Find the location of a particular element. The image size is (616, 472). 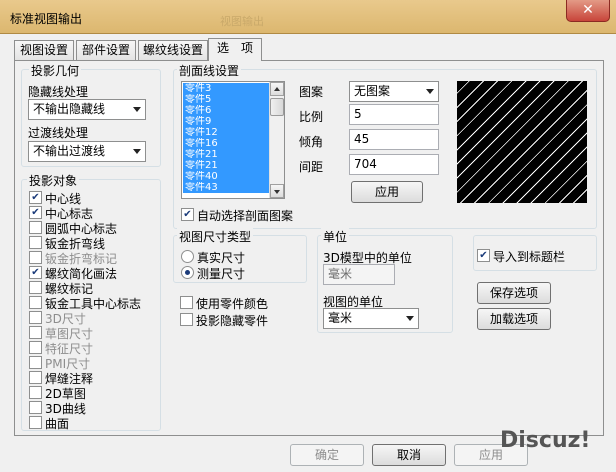

window-ghost-title: 视图输出 is located at coordinates (242, 21).